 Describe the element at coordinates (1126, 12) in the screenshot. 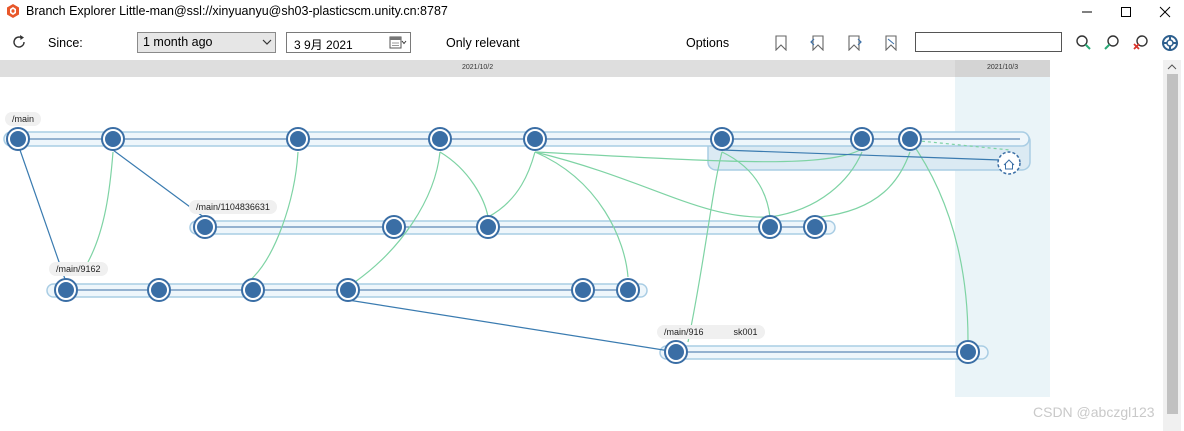

I see `maximize-icon` at that location.